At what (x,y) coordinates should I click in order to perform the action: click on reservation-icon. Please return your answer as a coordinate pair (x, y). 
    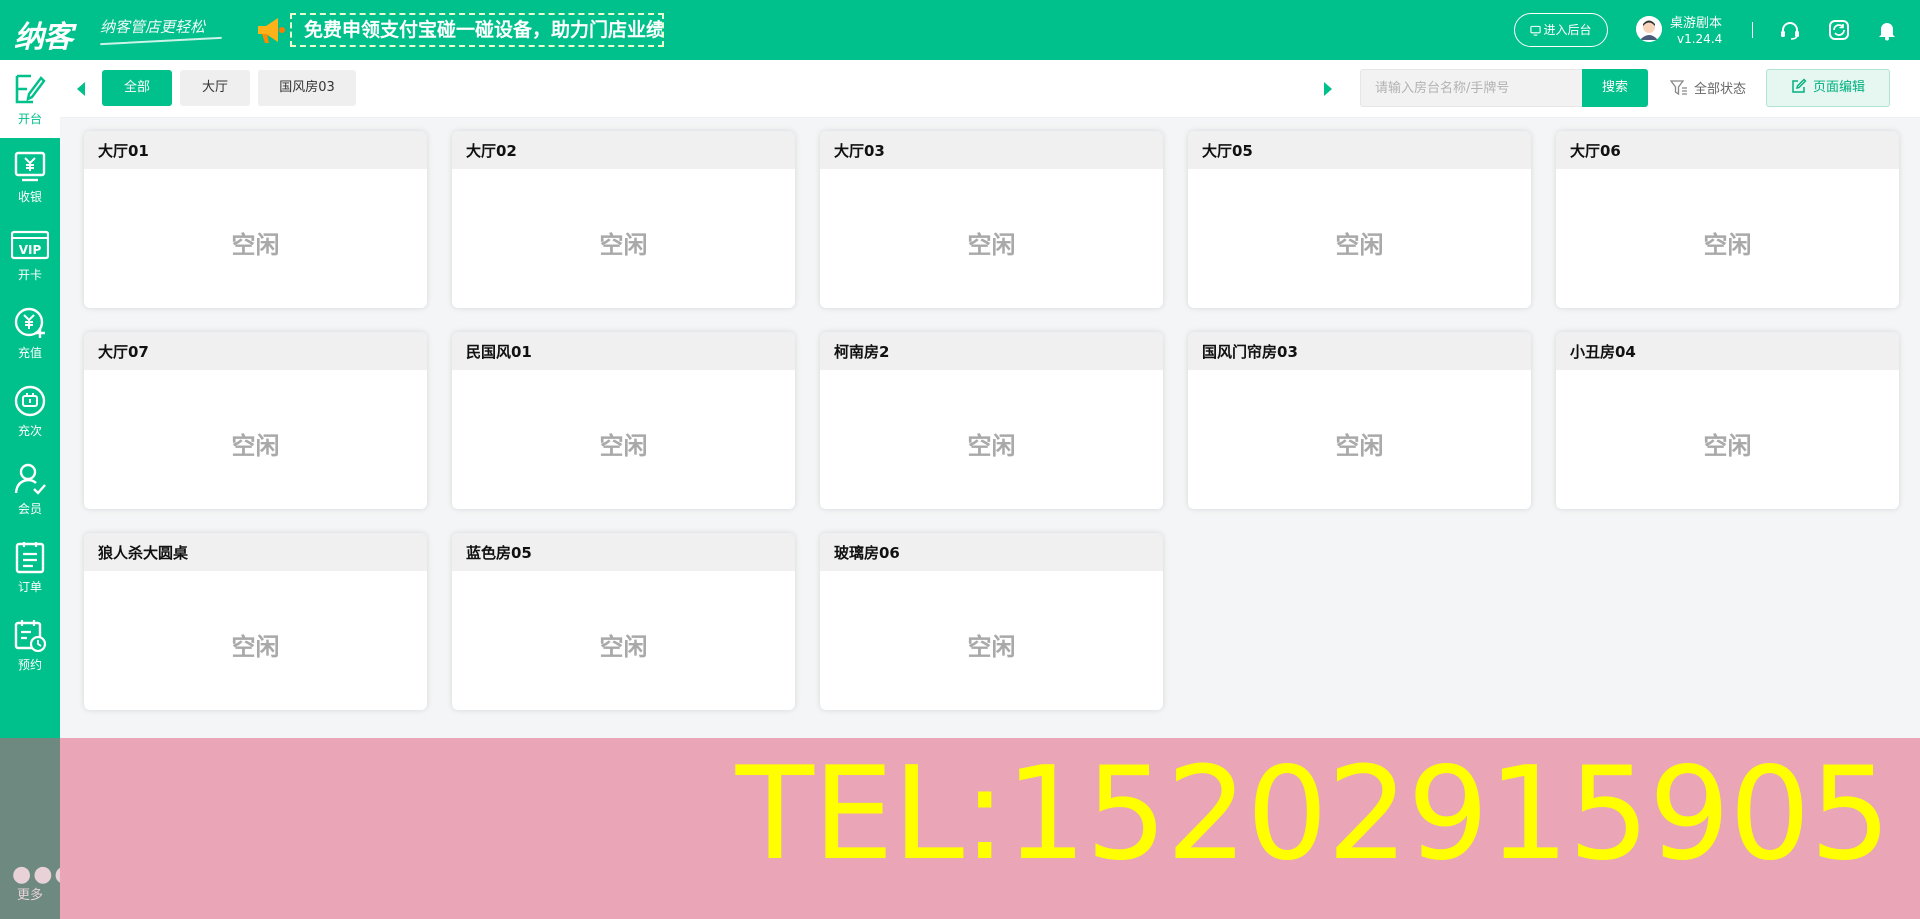
    Looking at the image, I should click on (30, 636).